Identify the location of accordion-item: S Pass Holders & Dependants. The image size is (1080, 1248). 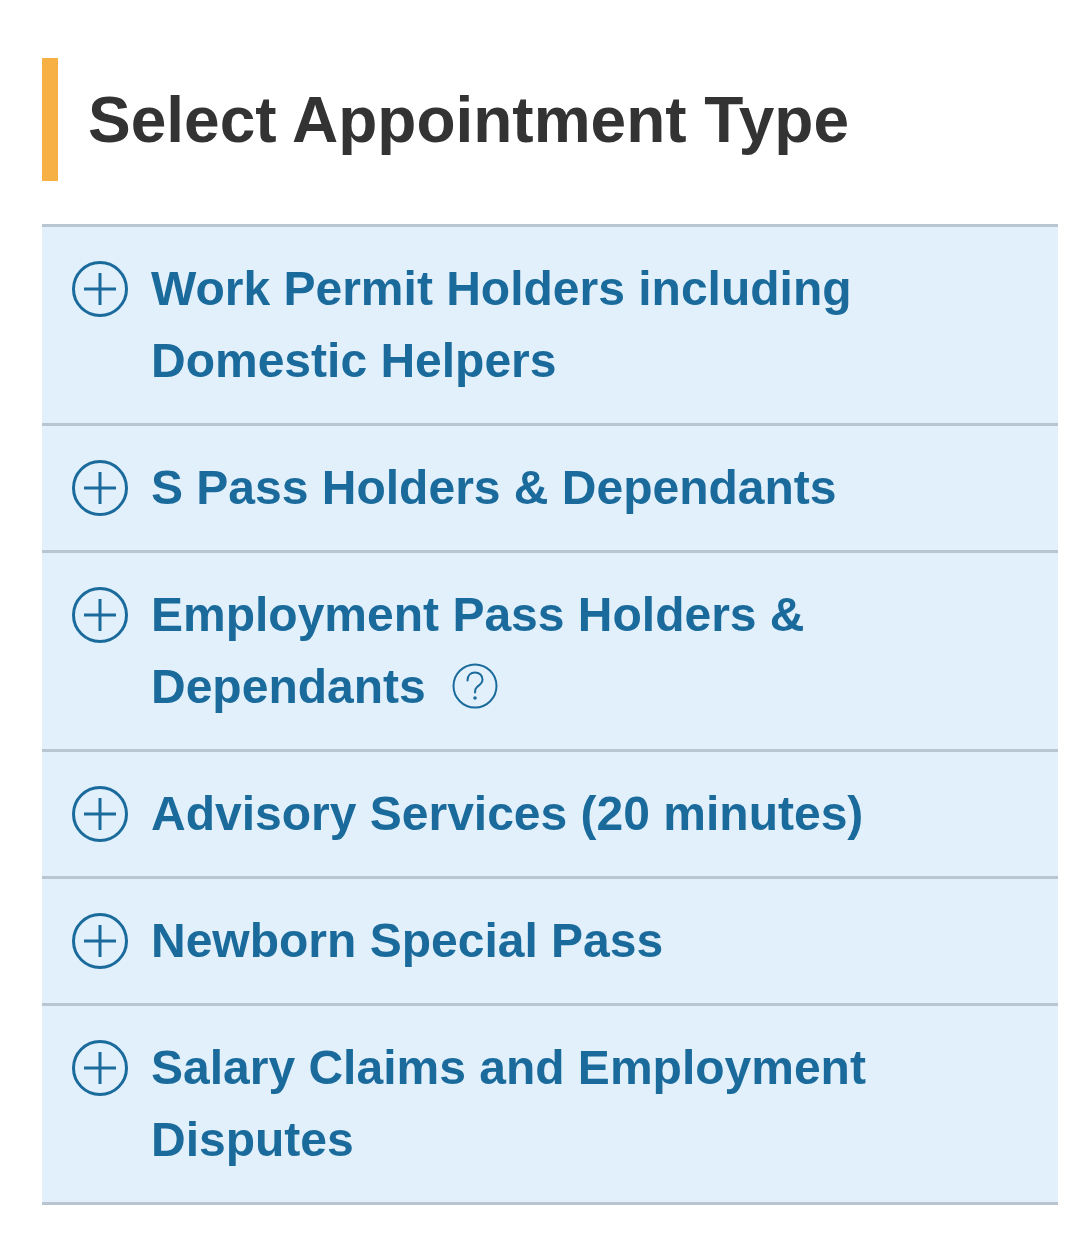
(550, 489).